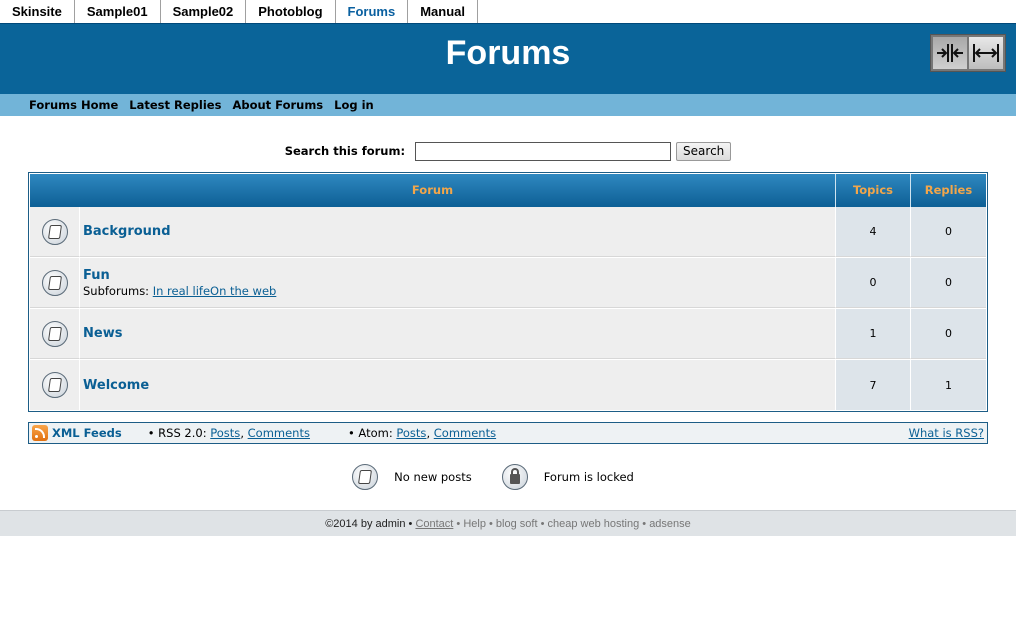 This screenshot has width=1016, height=640. Describe the element at coordinates (873, 334) in the screenshot. I see `topics-count: 1` at that location.